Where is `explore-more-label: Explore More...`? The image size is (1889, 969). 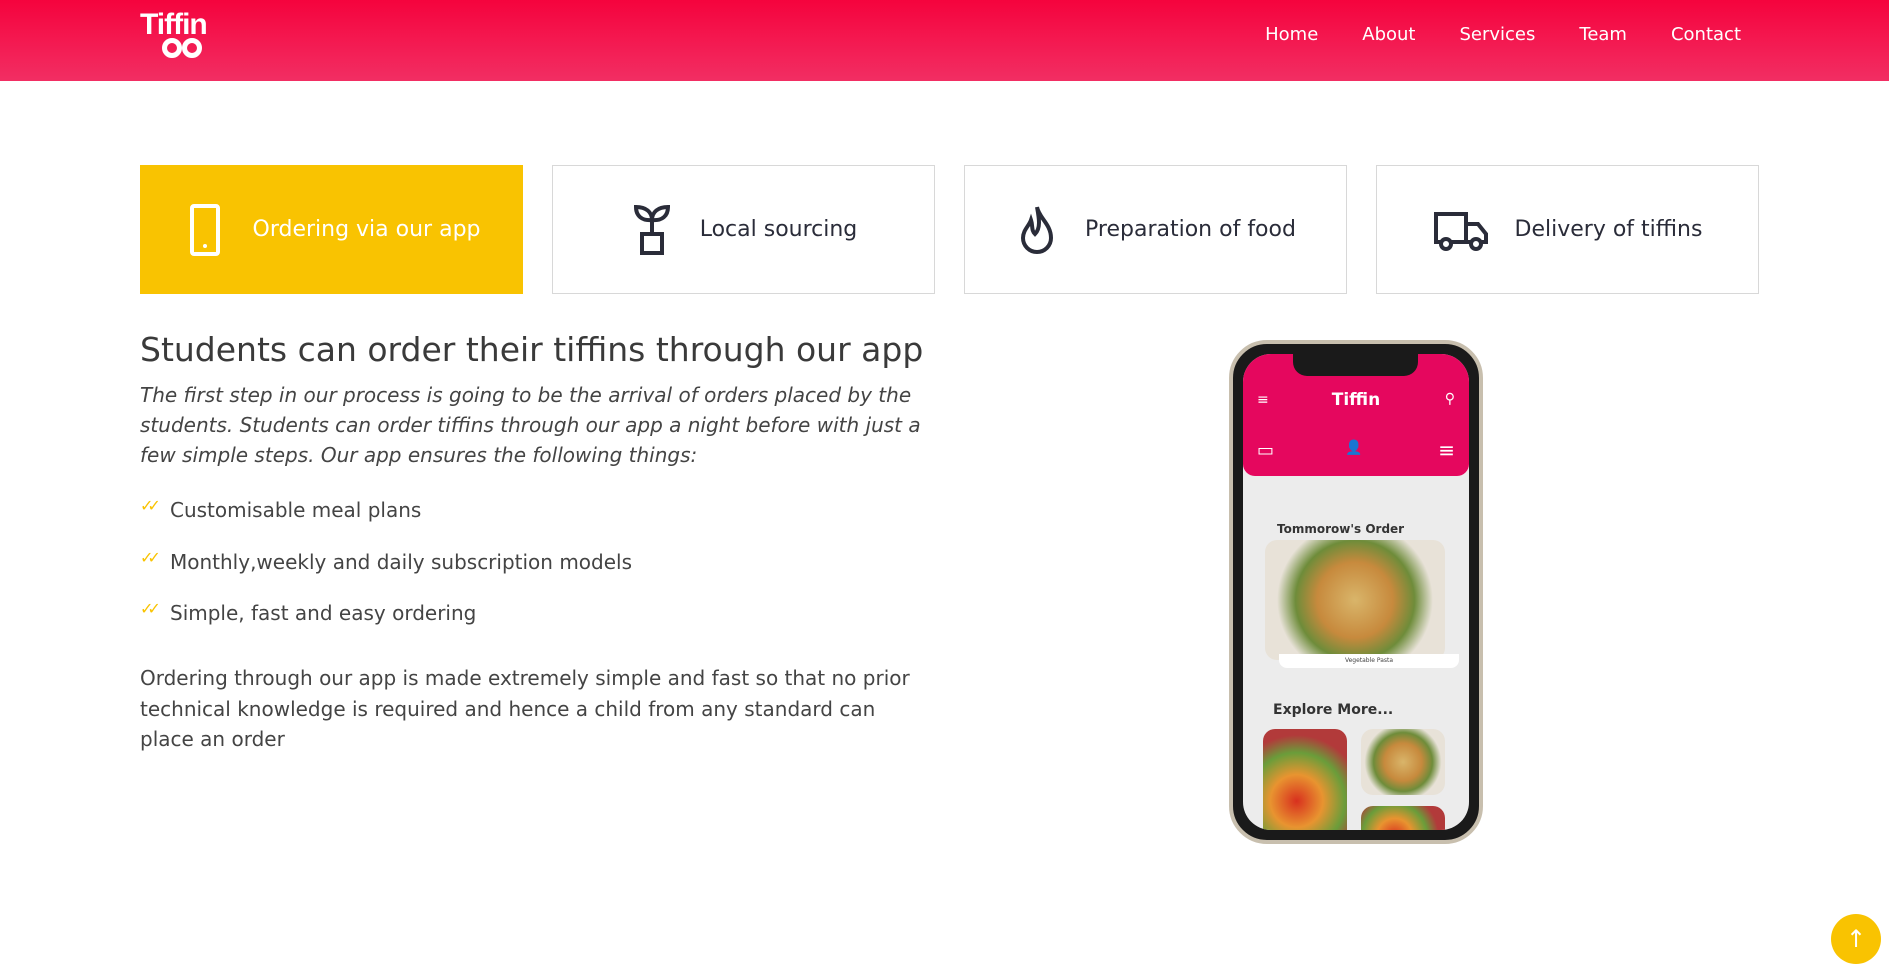 explore-more-label: Explore More... is located at coordinates (1333, 710).